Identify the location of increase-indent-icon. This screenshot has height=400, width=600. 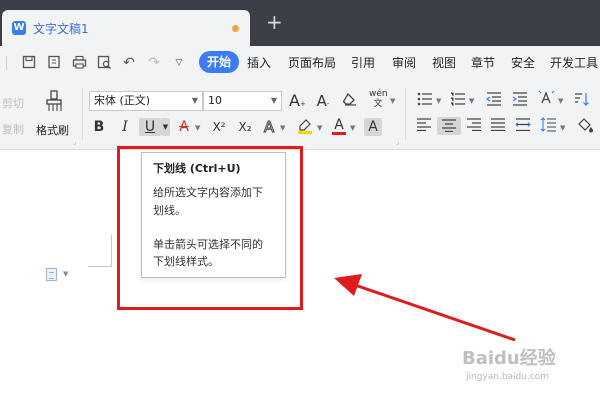
(520, 101).